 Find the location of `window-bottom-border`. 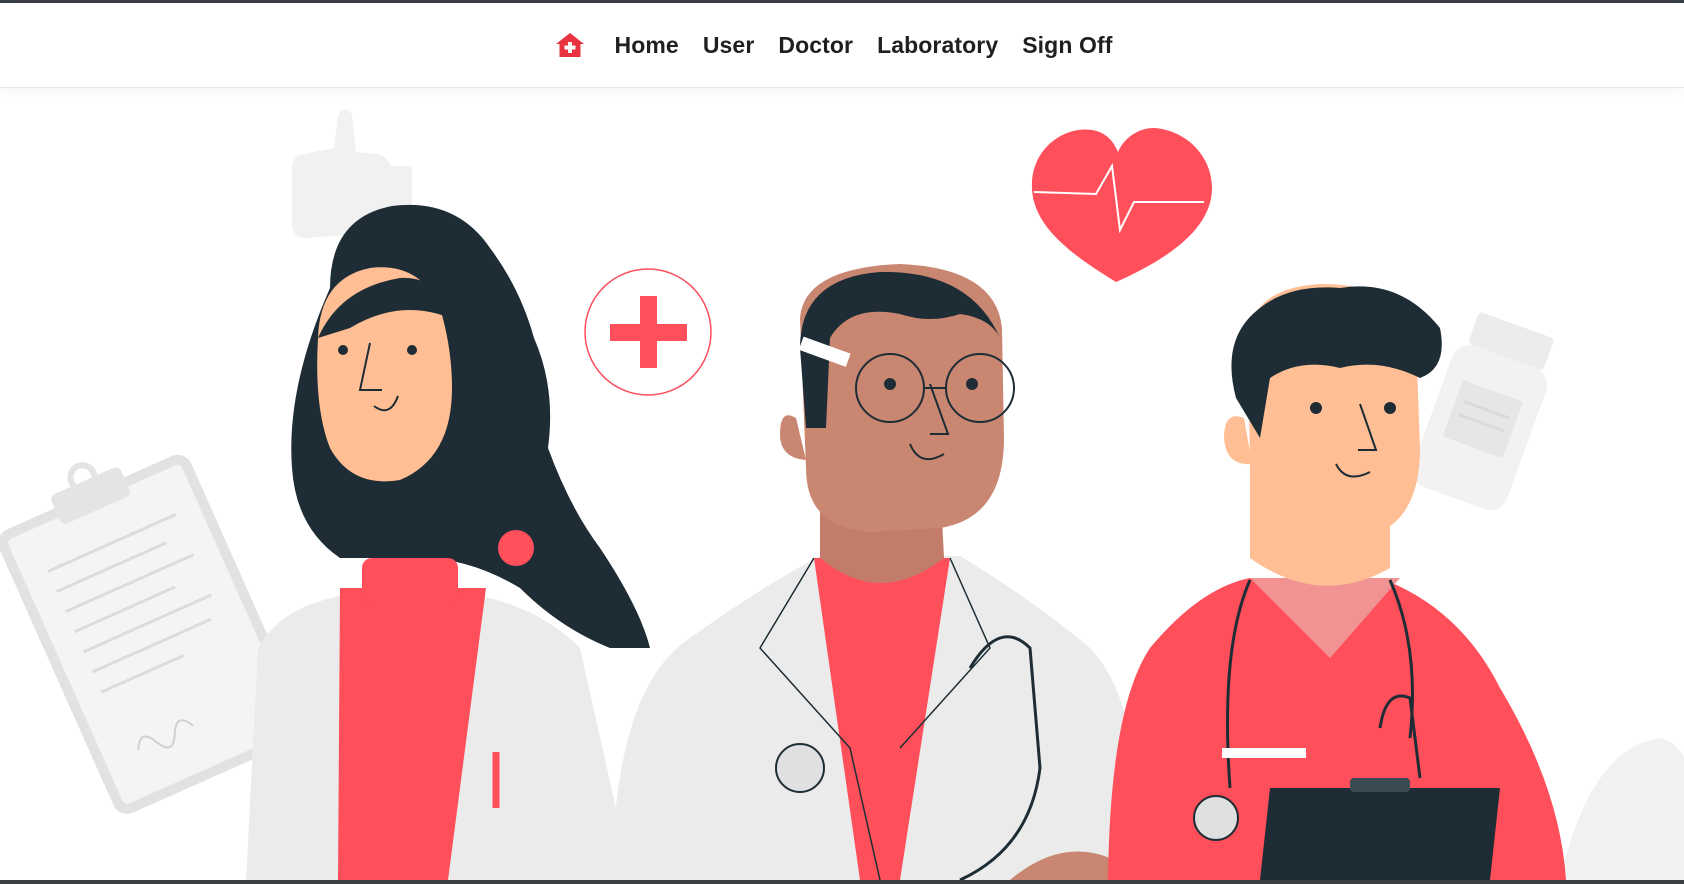

window-bottom-border is located at coordinates (842, 882).